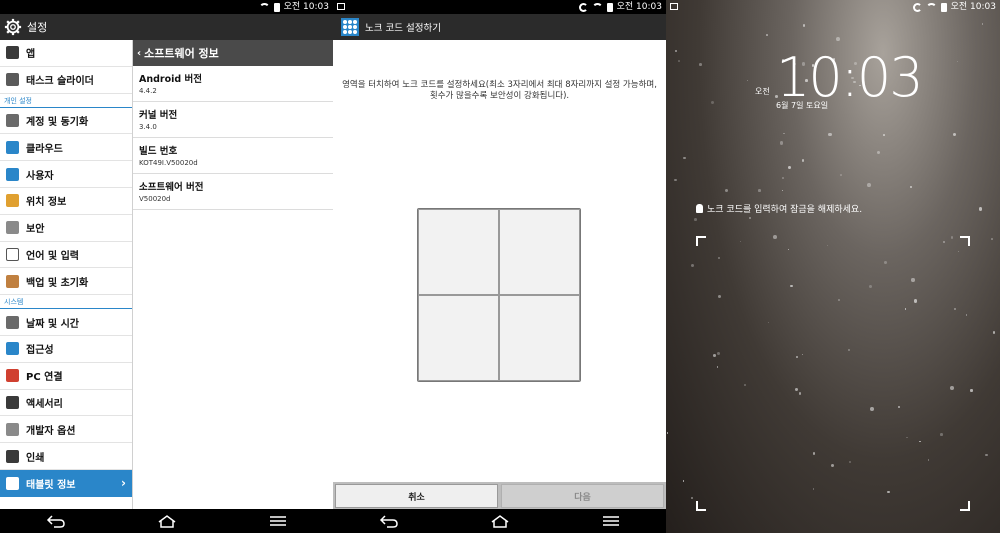 The width and height of the screenshot is (1000, 533). What do you see at coordinates (123, 483) in the screenshot?
I see `chevron-right-icon: ›` at bounding box center [123, 483].